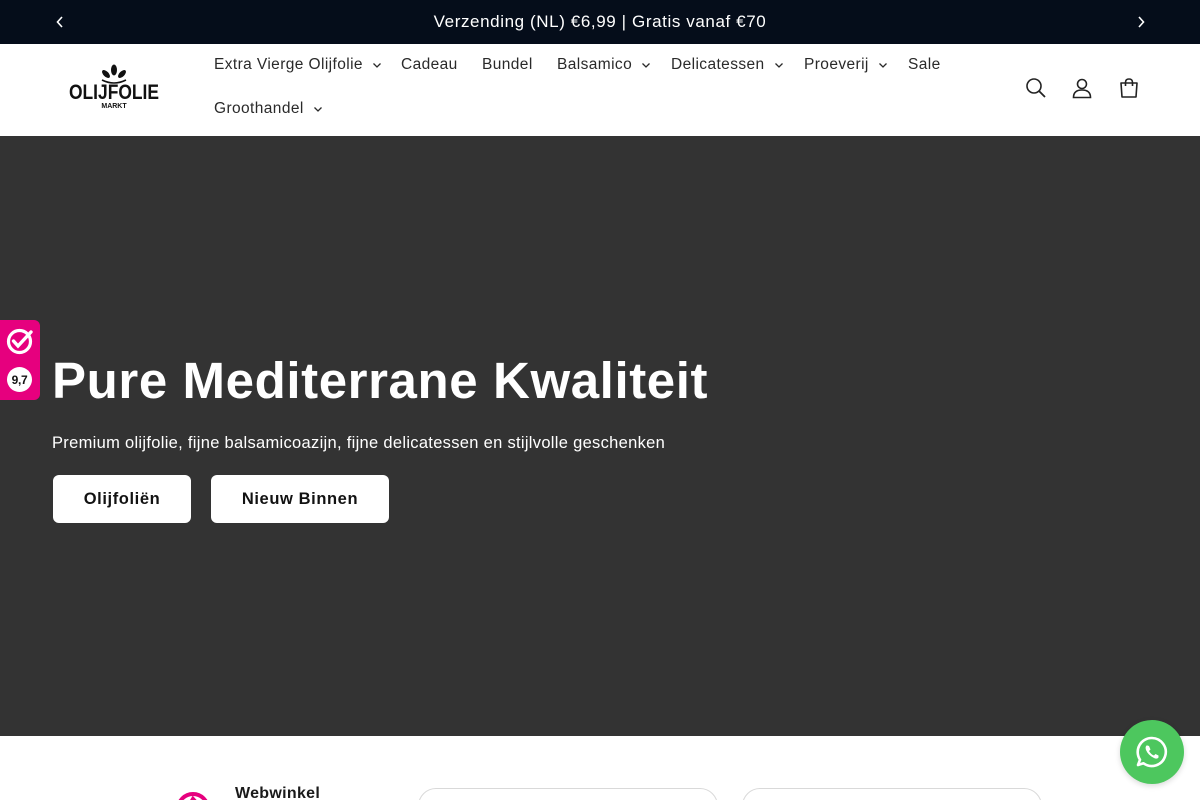  Describe the element at coordinates (114, 92) in the screenshot. I see `logo-wordmark: OLIJFOLIE` at that location.